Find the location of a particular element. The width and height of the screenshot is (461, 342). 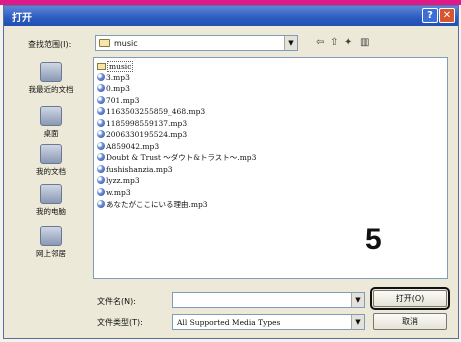

file-name: music is located at coordinates (120, 66).